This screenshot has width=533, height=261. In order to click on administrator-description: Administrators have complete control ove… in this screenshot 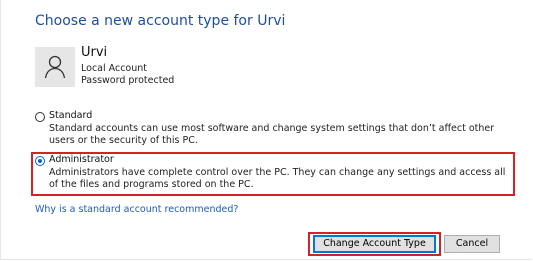, I will do `click(277, 178)`.